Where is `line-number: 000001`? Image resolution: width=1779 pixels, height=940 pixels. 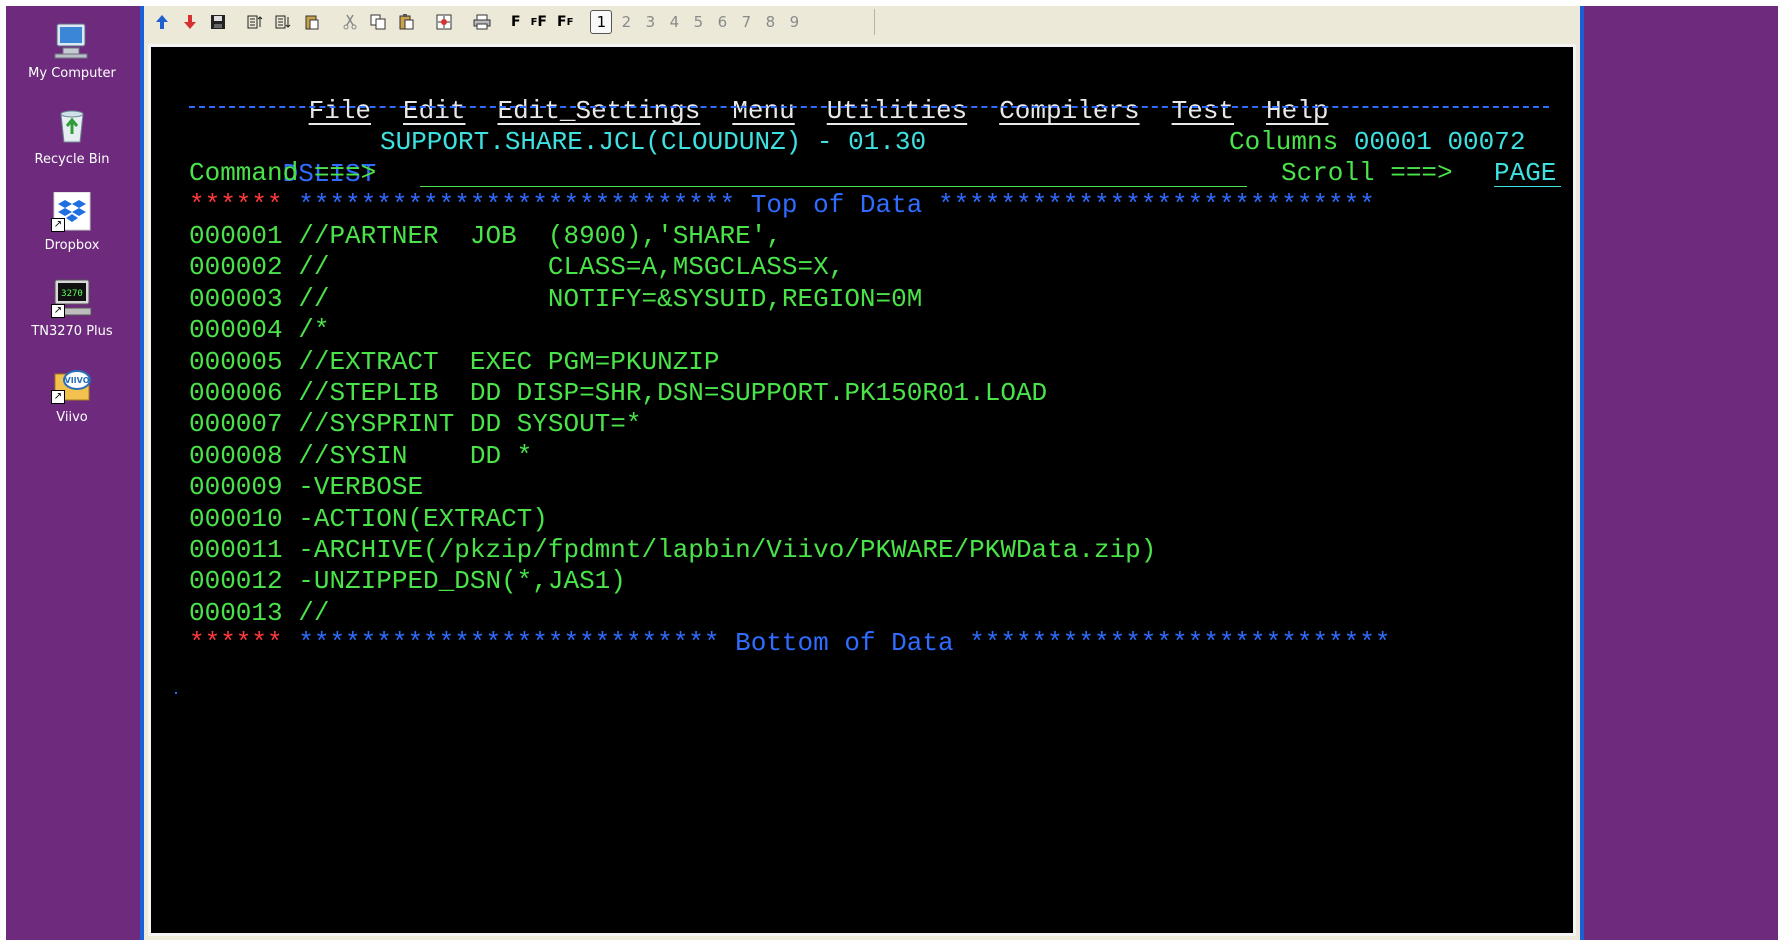 line-number: 000001 is located at coordinates (236, 236).